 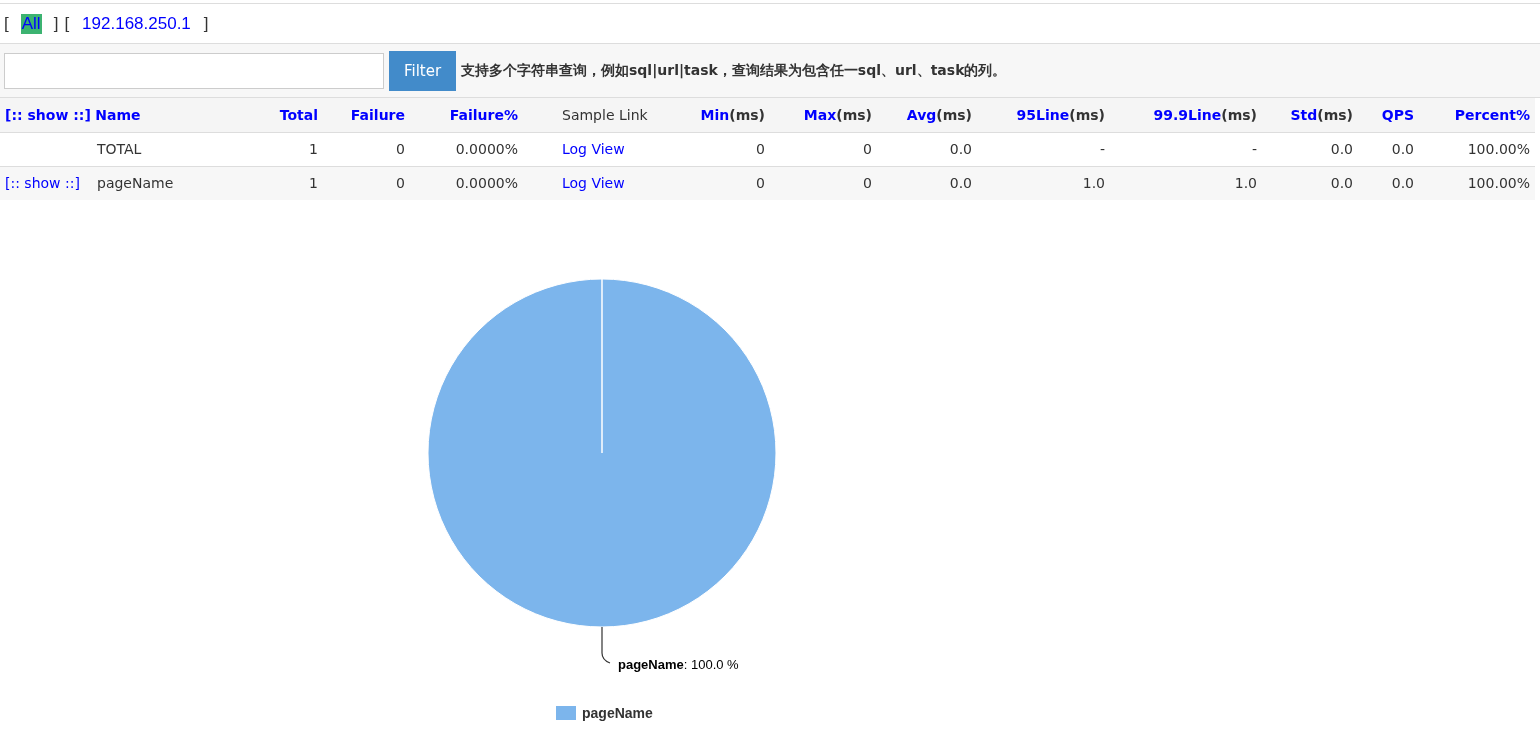 I want to click on filter-button: Filter, so click(x=422, y=70).